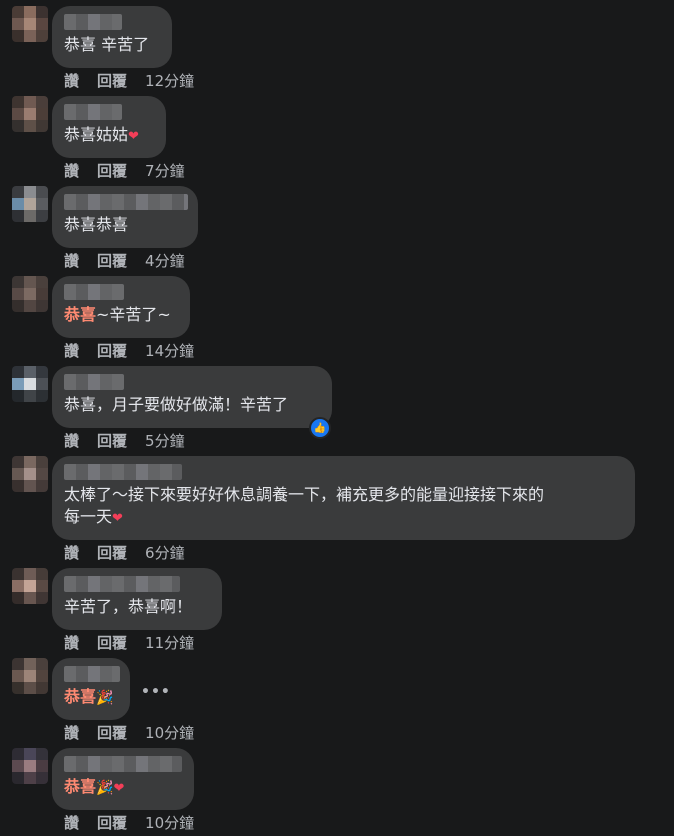 The height and width of the screenshot is (836, 674). I want to click on comment-actions: 讚 回覆 4分鐘, so click(124, 260).